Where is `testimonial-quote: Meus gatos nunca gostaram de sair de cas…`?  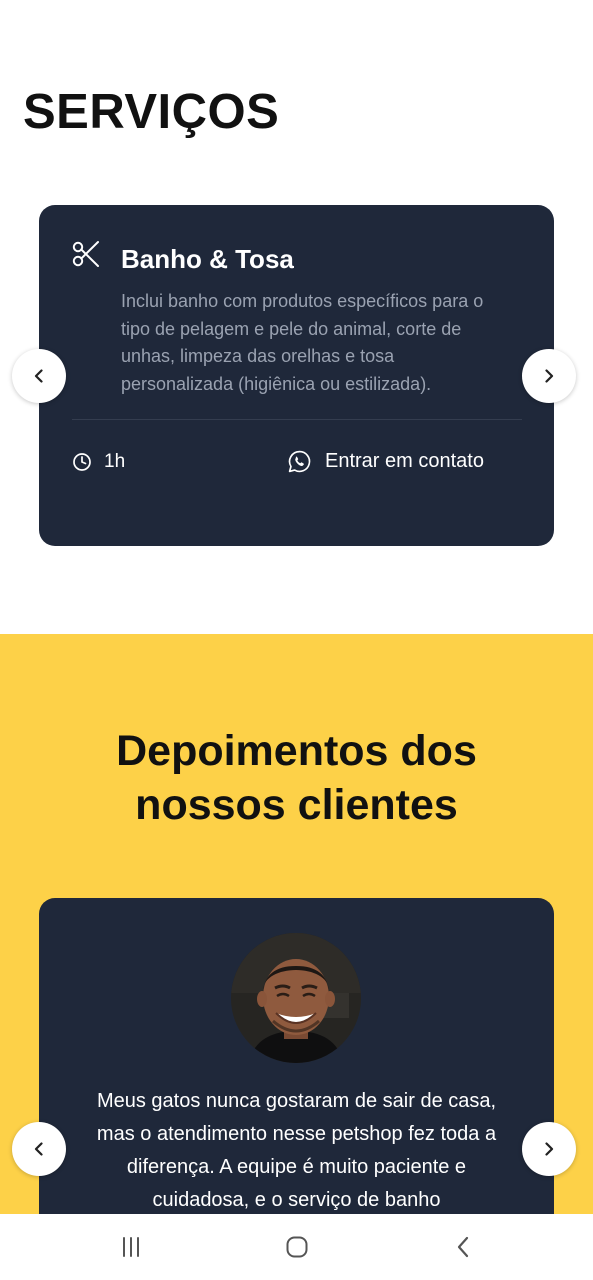
testimonial-quote: Meus gatos nunca gostaram de sair de cas… is located at coordinates (296, 1149).